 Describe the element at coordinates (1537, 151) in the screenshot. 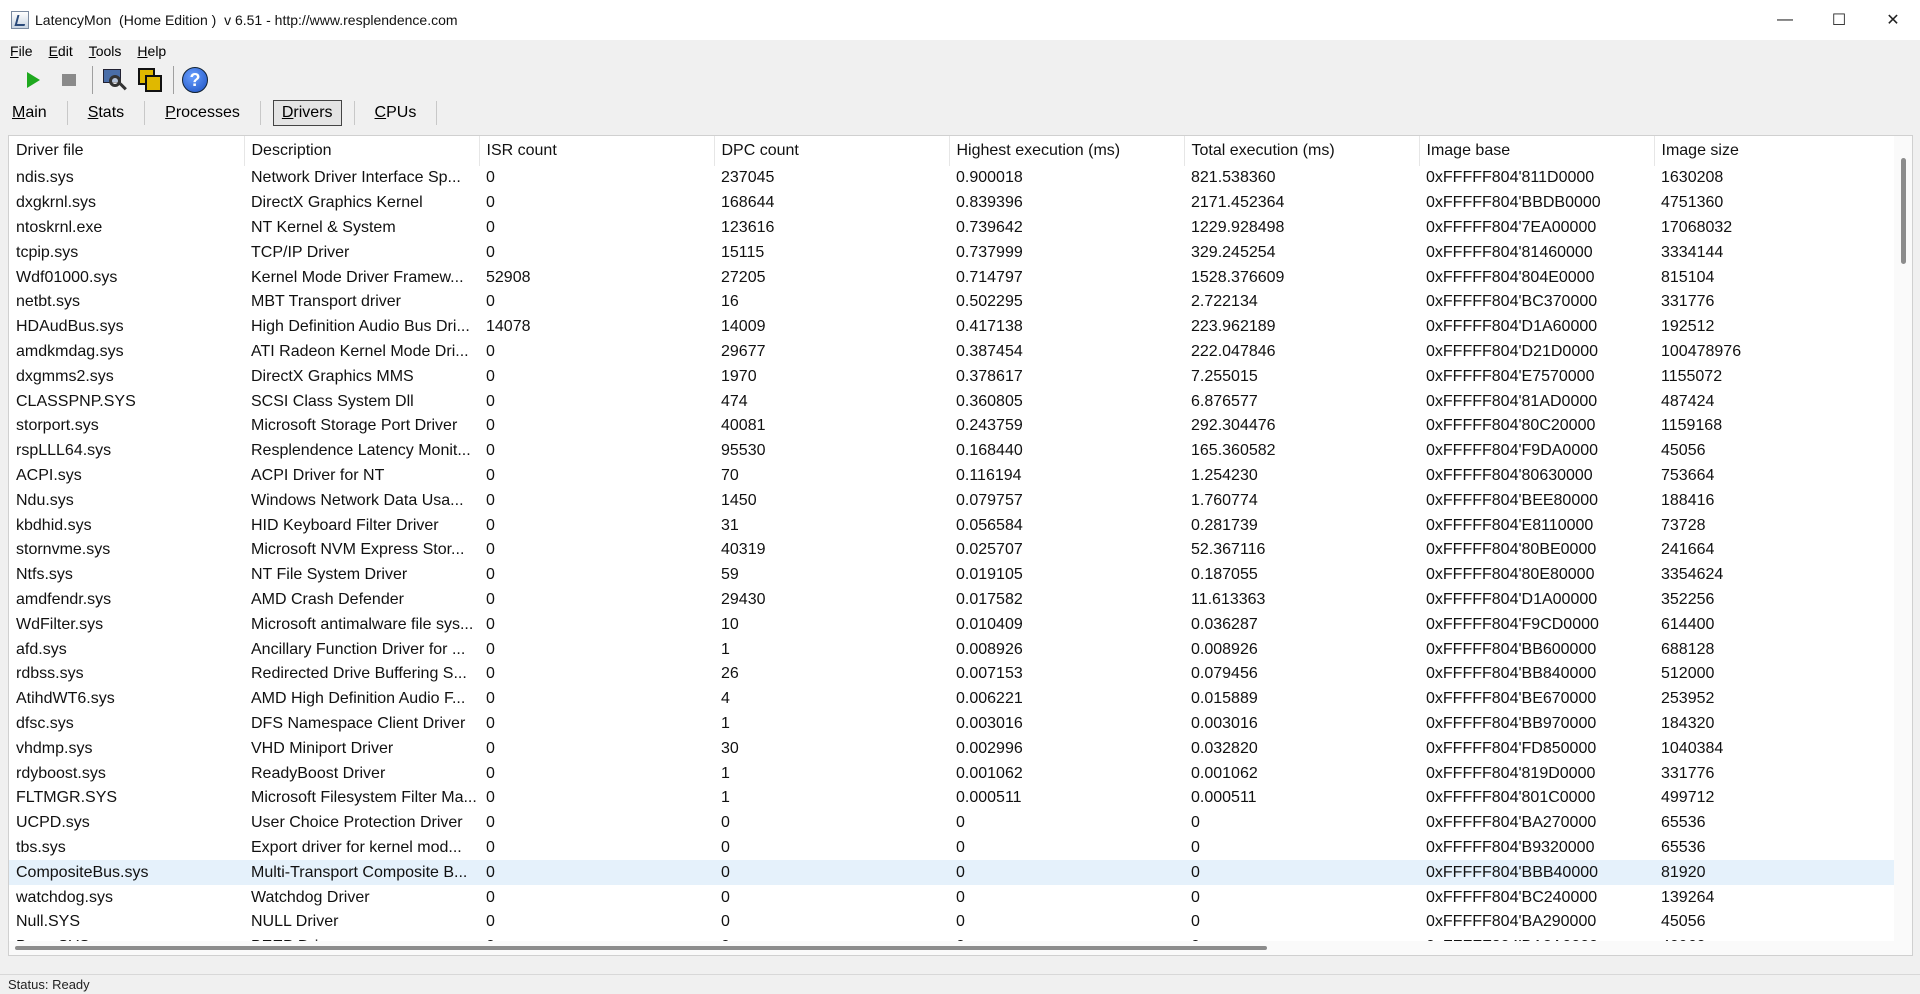

I see `column-header: Image base` at that location.